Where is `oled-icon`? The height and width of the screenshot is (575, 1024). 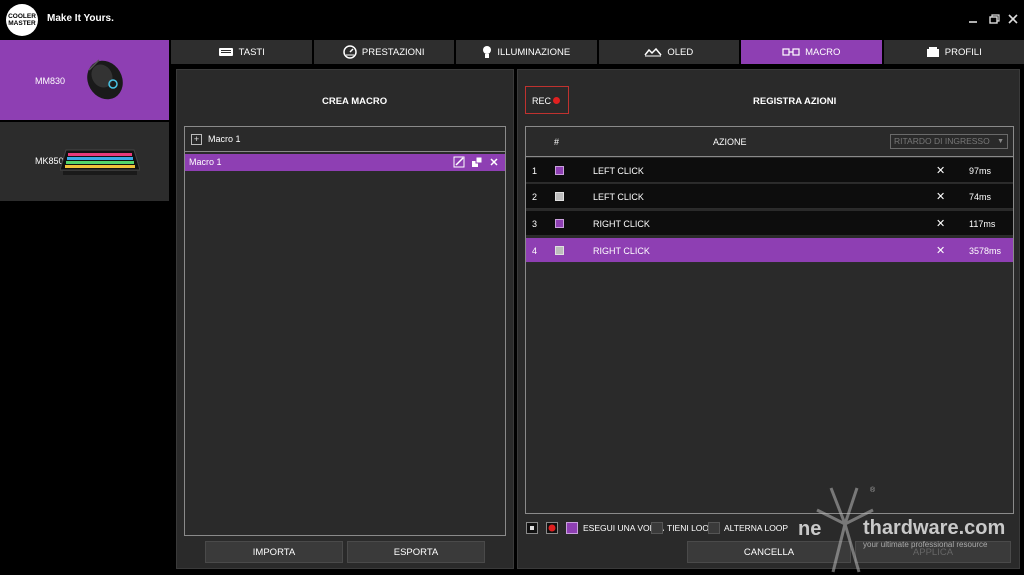 oled-icon is located at coordinates (653, 52).